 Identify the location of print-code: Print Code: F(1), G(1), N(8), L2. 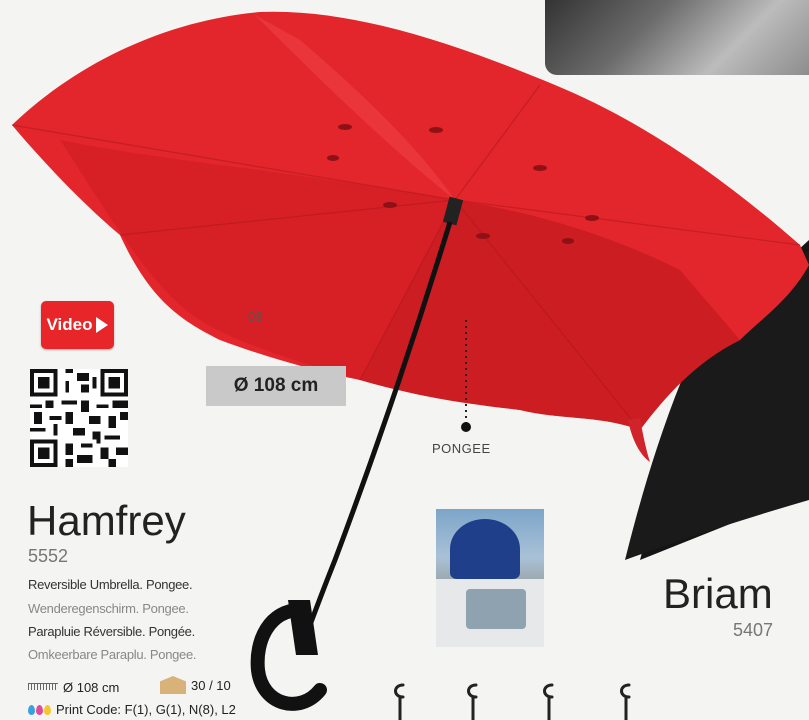
(146, 709).